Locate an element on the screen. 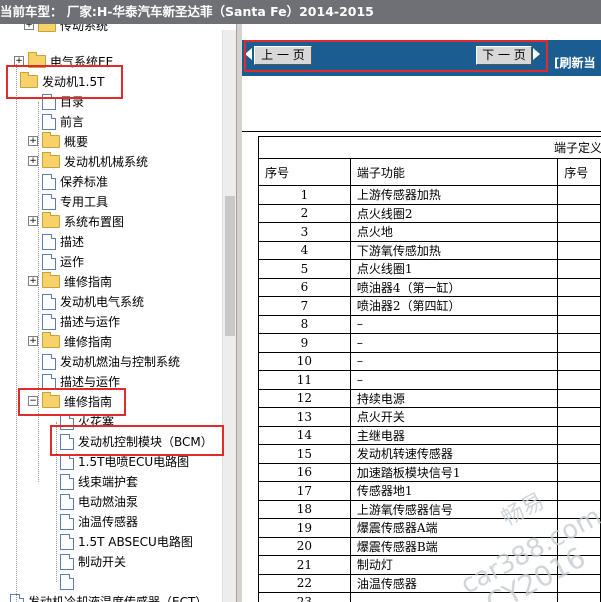 This screenshot has width=601, height=602. table-row: 16 加速踏板模块信号1 is located at coordinates (429, 472).